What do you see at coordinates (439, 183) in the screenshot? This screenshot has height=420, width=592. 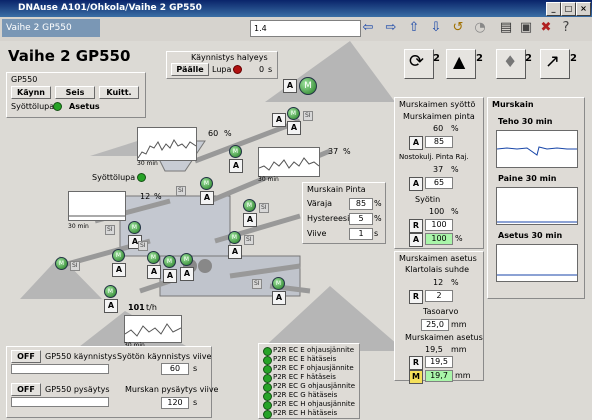 I see `feed-a2-value: 65` at bounding box center [439, 183].